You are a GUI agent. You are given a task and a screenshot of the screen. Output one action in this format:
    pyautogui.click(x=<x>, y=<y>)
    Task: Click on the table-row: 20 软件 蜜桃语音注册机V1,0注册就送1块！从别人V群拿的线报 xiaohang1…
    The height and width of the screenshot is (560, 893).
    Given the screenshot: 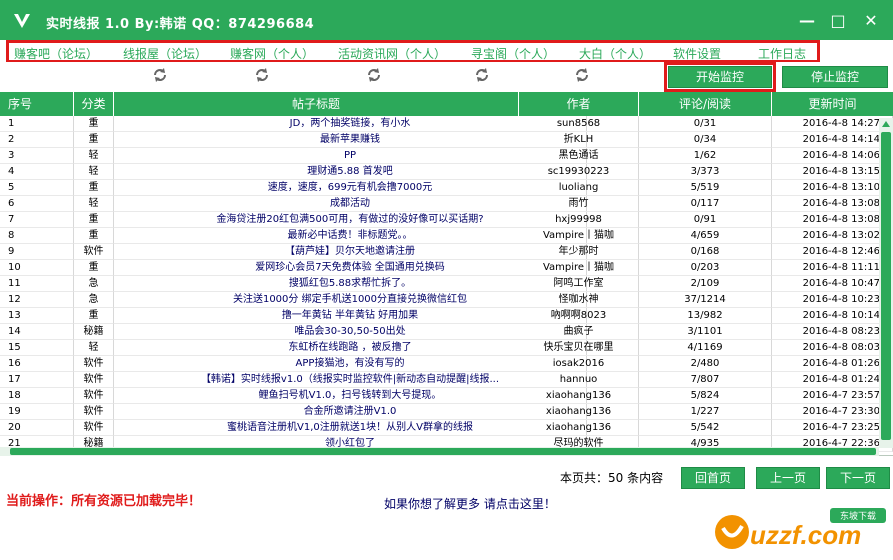 What is the action you would take?
    pyautogui.click(x=446, y=428)
    